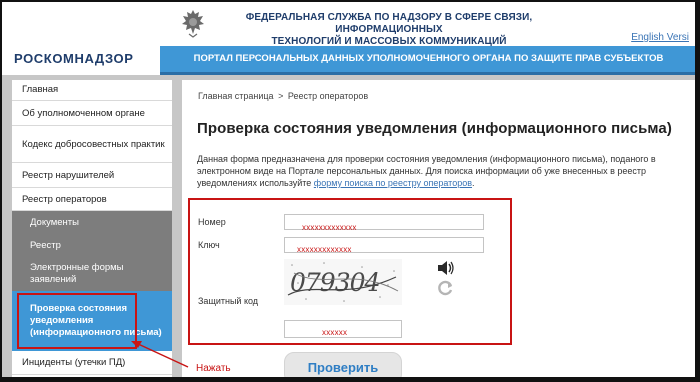  Describe the element at coordinates (212, 222) in the screenshot. I see `number-label: Номер` at that location.